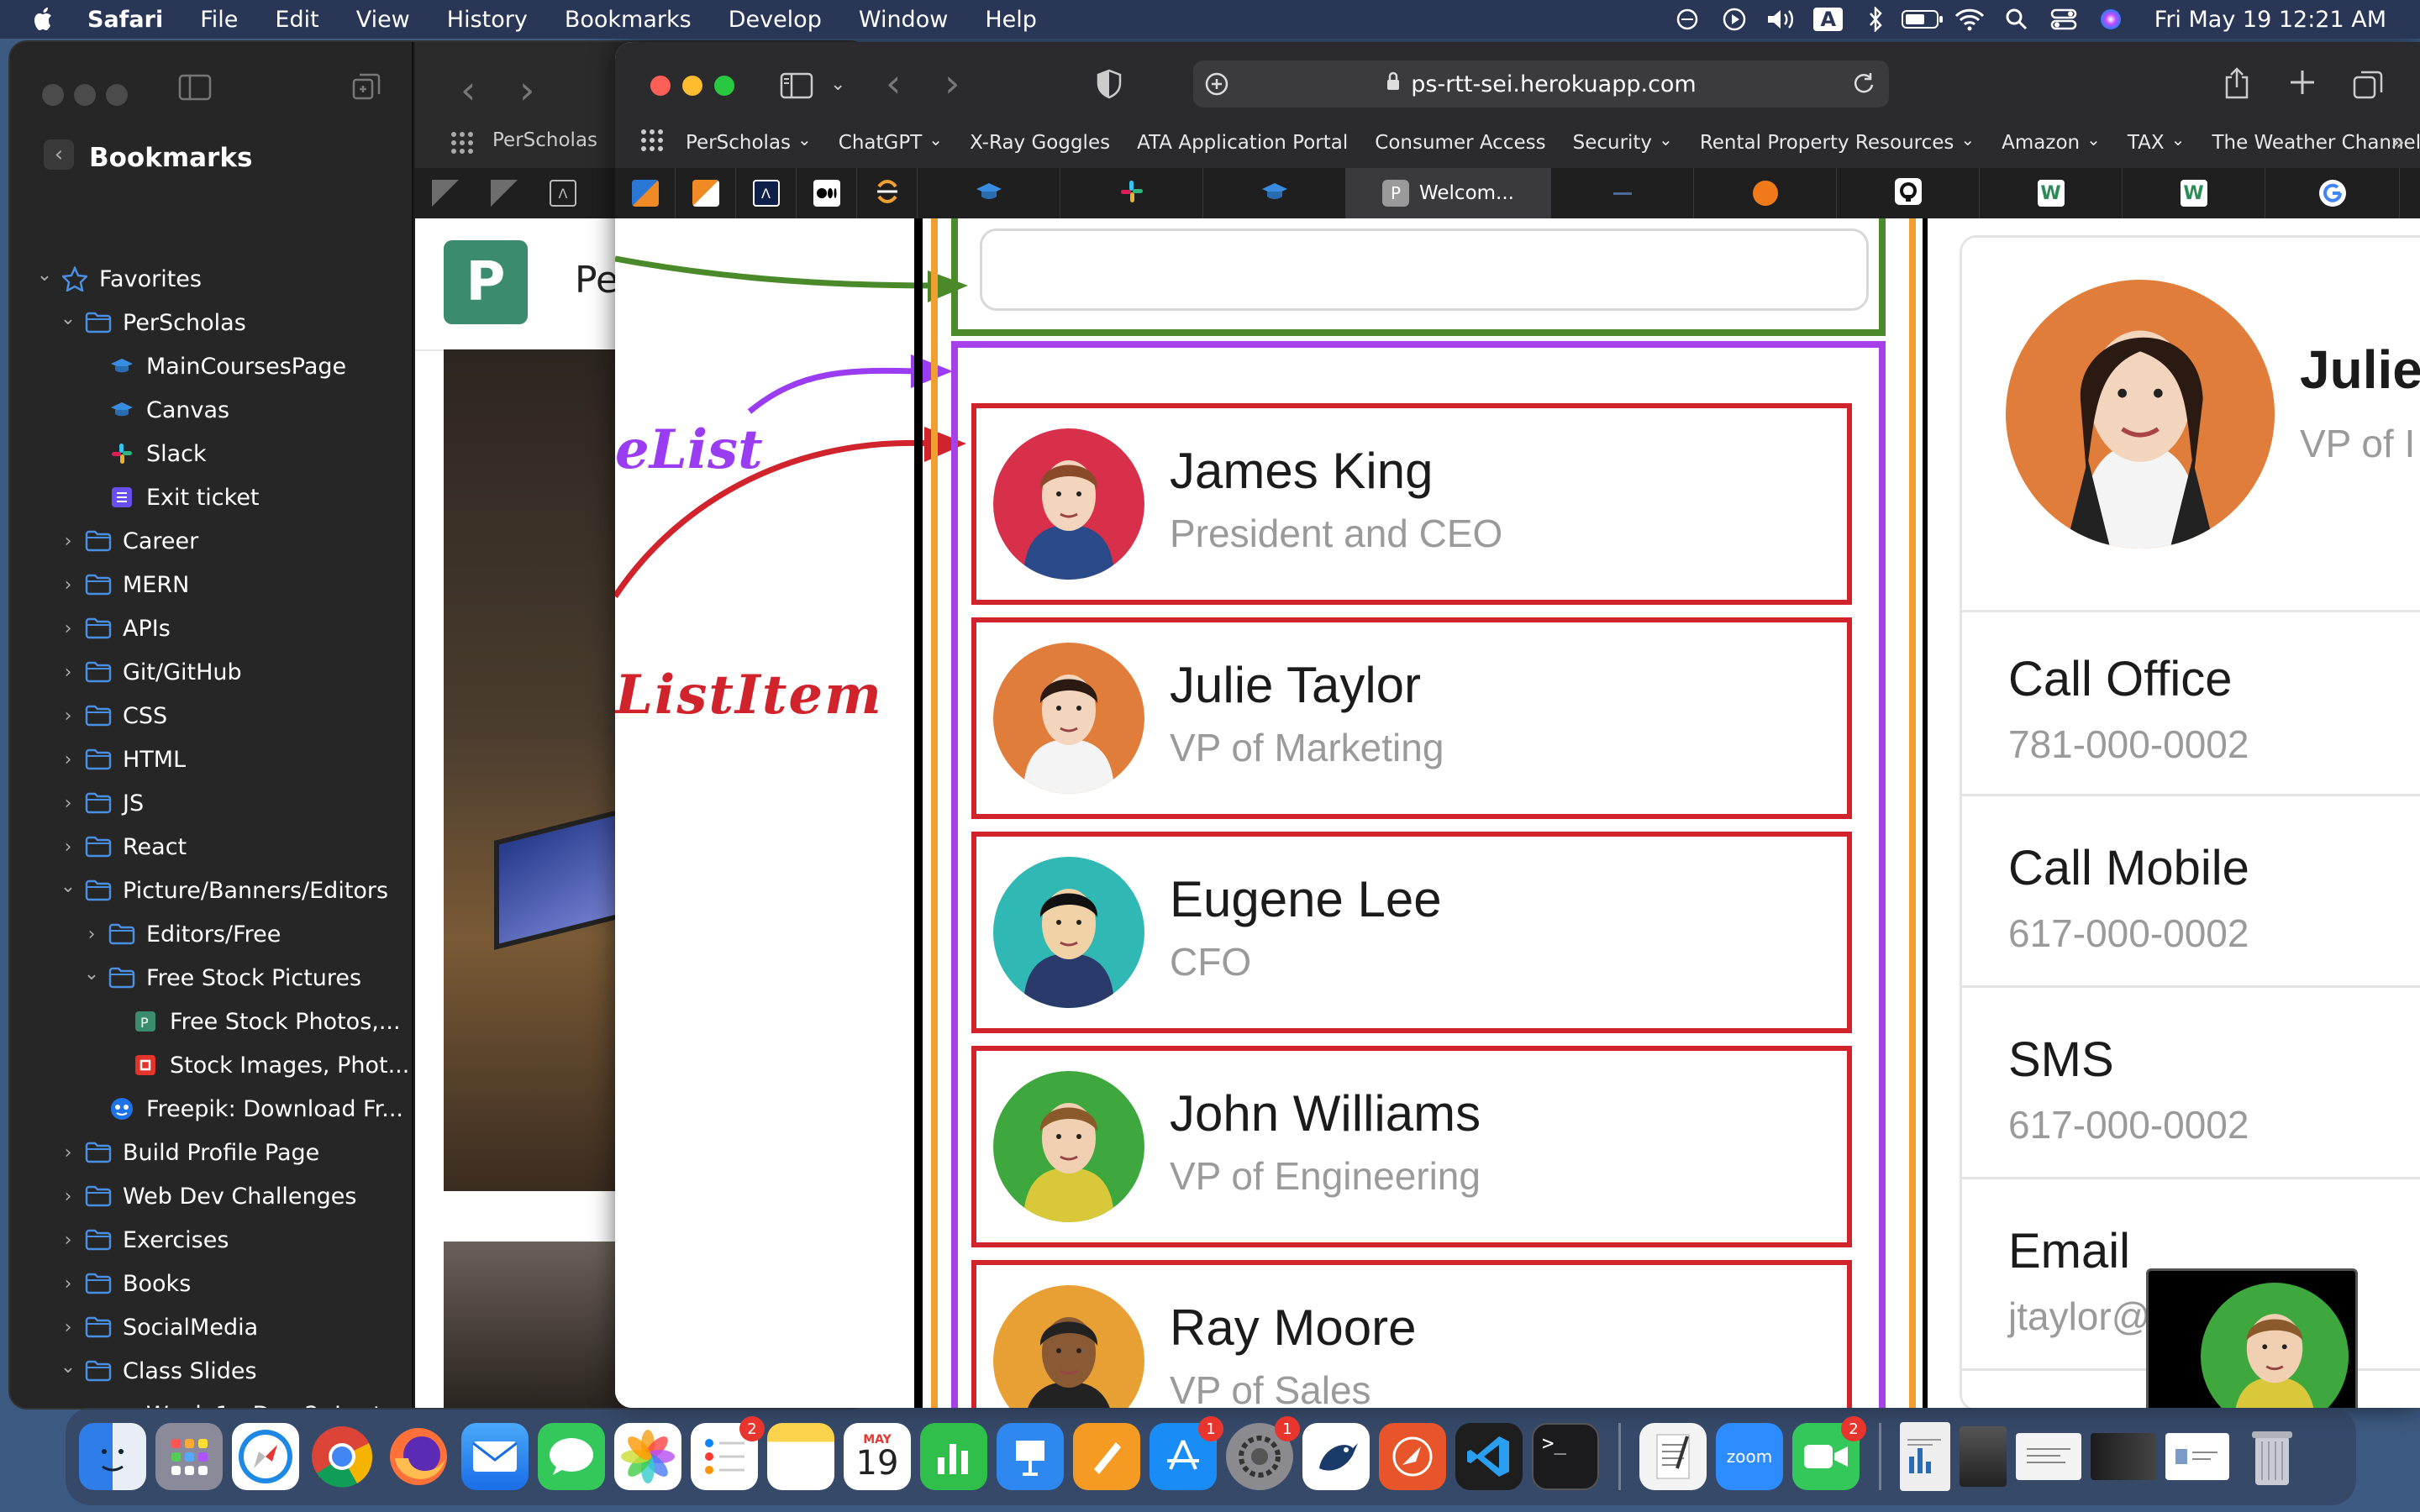 This screenshot has height=1512, width=2420. What do you see at coordinates (211, 322) in the screenshot?
I see `bookmark-item: ⌄ PerScholas` at bounding box center [211, 322].